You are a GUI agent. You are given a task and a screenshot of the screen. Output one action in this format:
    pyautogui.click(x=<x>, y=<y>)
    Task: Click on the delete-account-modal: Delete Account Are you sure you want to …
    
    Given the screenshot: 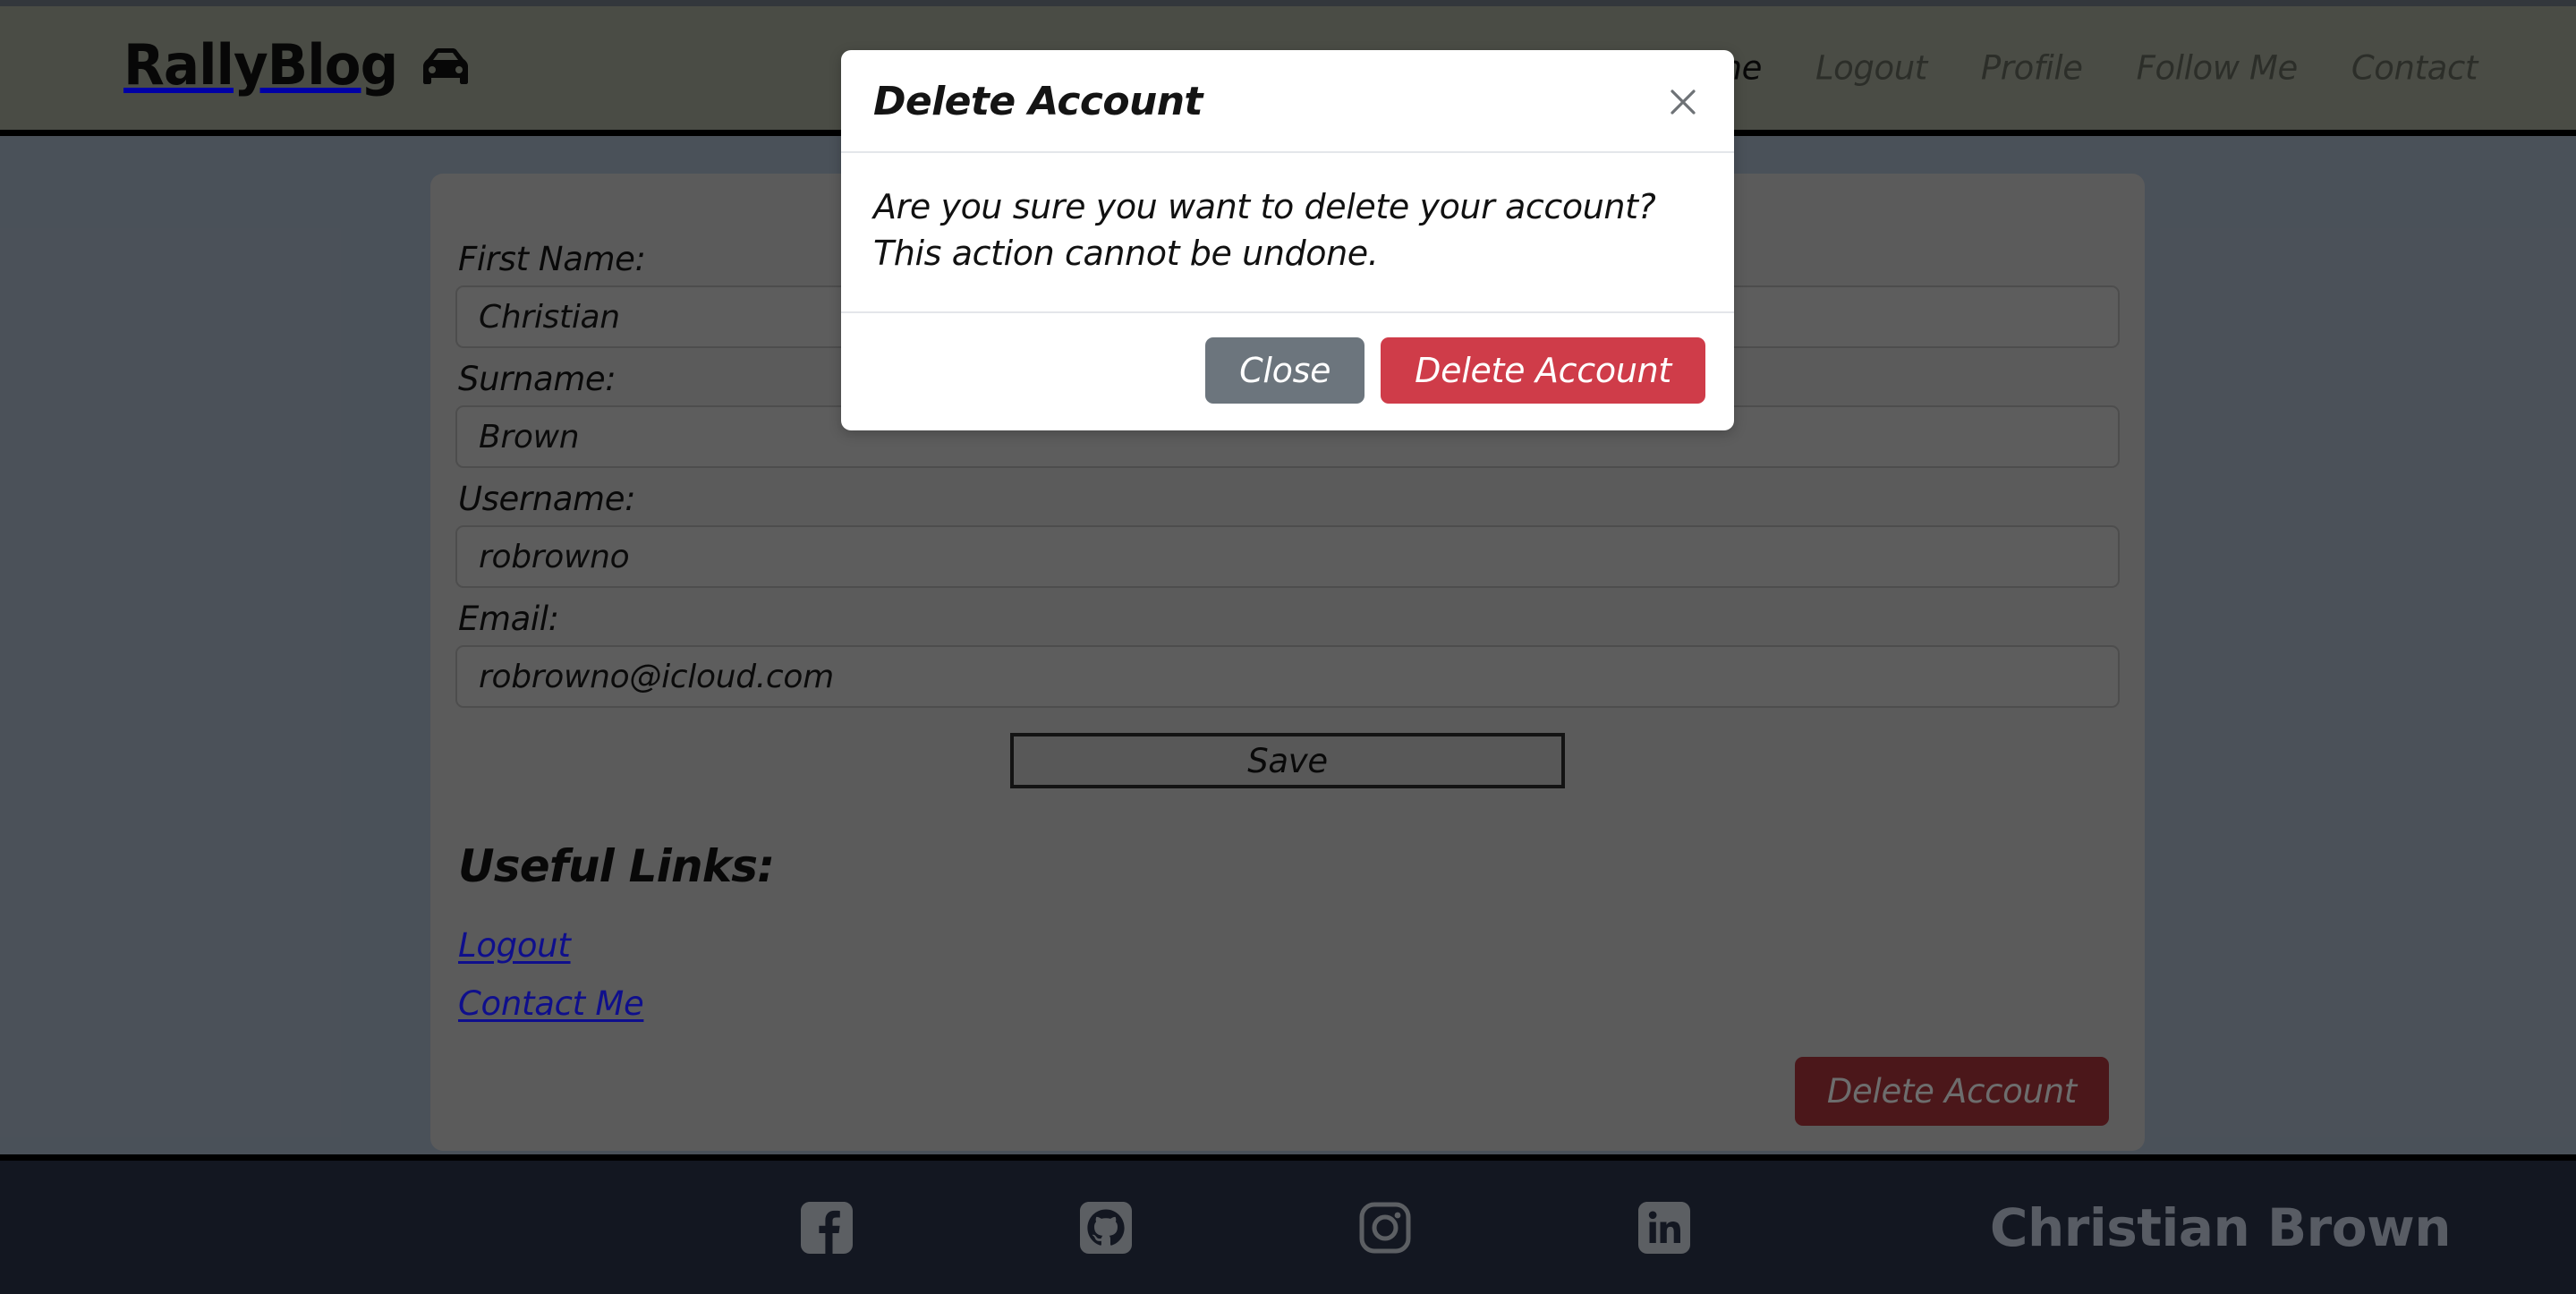 What is the action you would take?
    pyautogui.click(x=1287, y=240)
    